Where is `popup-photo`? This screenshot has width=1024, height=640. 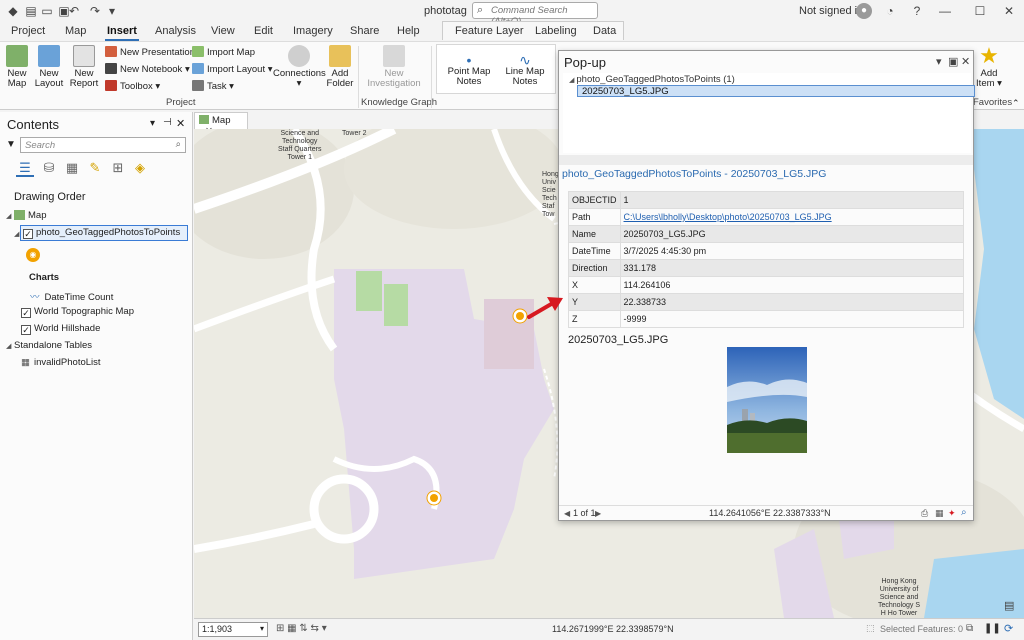 popup-photo is located at coordinates (767, 400).